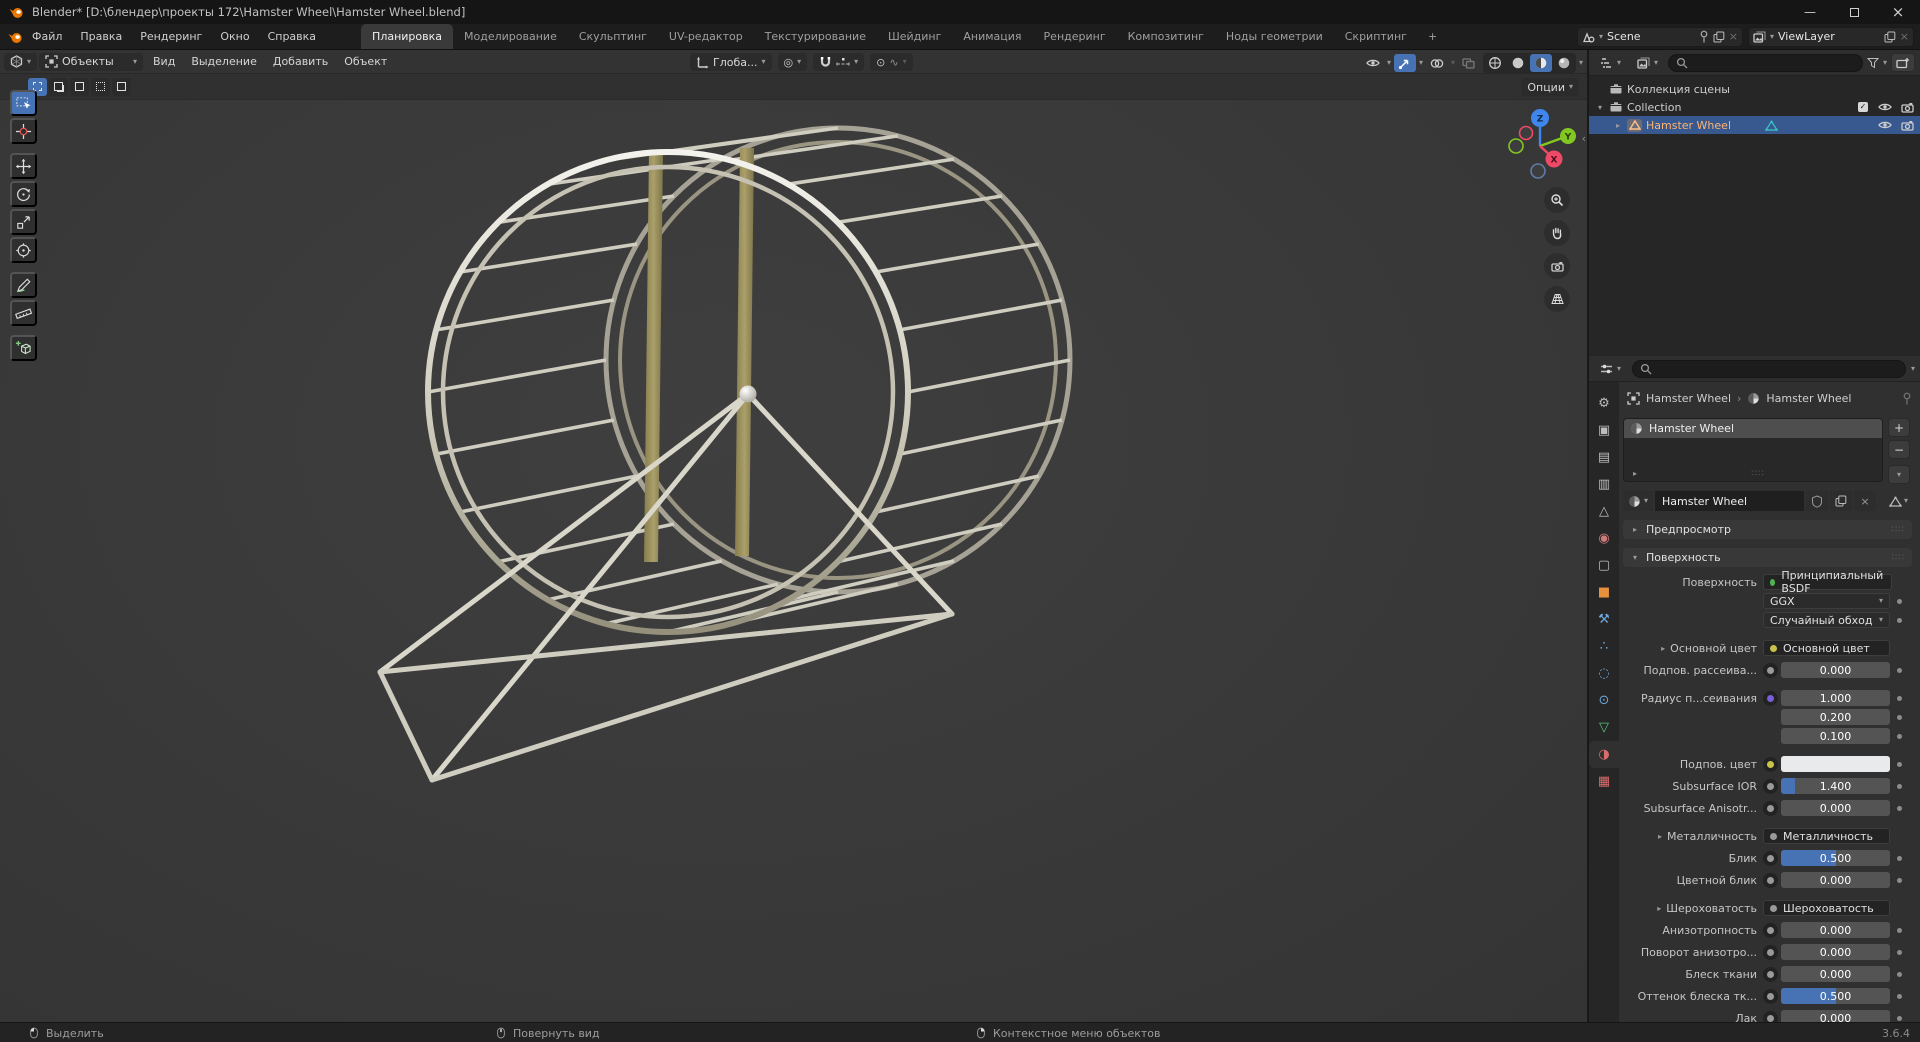 The height and width of the screenshot is (1042, 1920). What do you see at coordinates (23, 103) in the screenshot?
I see `tool-box-select-button` at bounding box center [23, 103].